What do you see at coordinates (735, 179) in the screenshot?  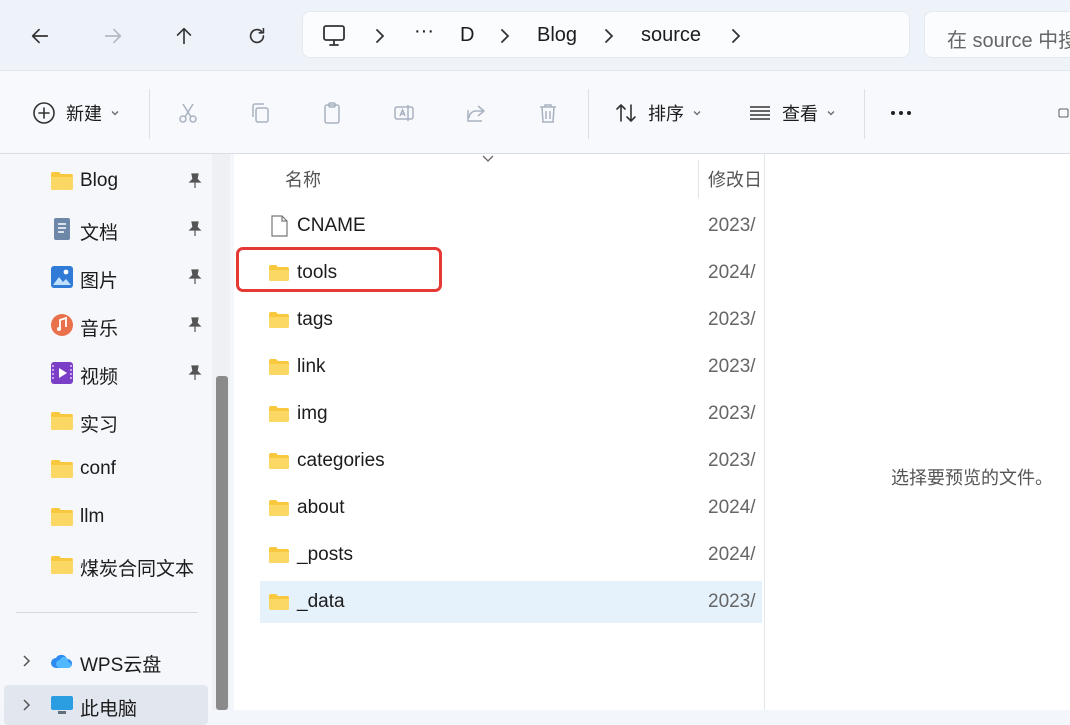 I see `column-header-modified: 修改日` at bounding box center [735, 179].